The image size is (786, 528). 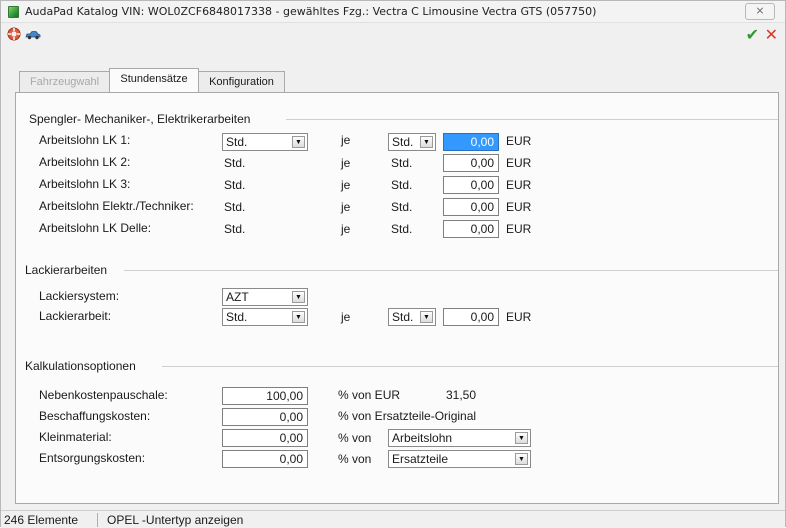 What do you see at coordinates (97, 520) in the screenshot?
I see `status-separator` at bounding box center [97, 520].